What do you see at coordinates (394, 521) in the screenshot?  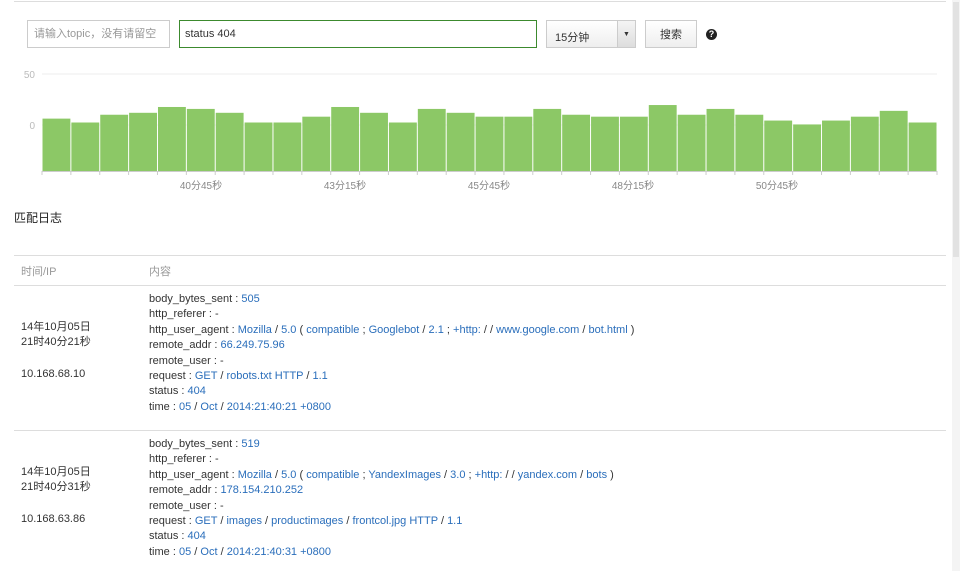 I see `field-value-link: frontcol.jpg HTTP` at bounding box center [394, 521].